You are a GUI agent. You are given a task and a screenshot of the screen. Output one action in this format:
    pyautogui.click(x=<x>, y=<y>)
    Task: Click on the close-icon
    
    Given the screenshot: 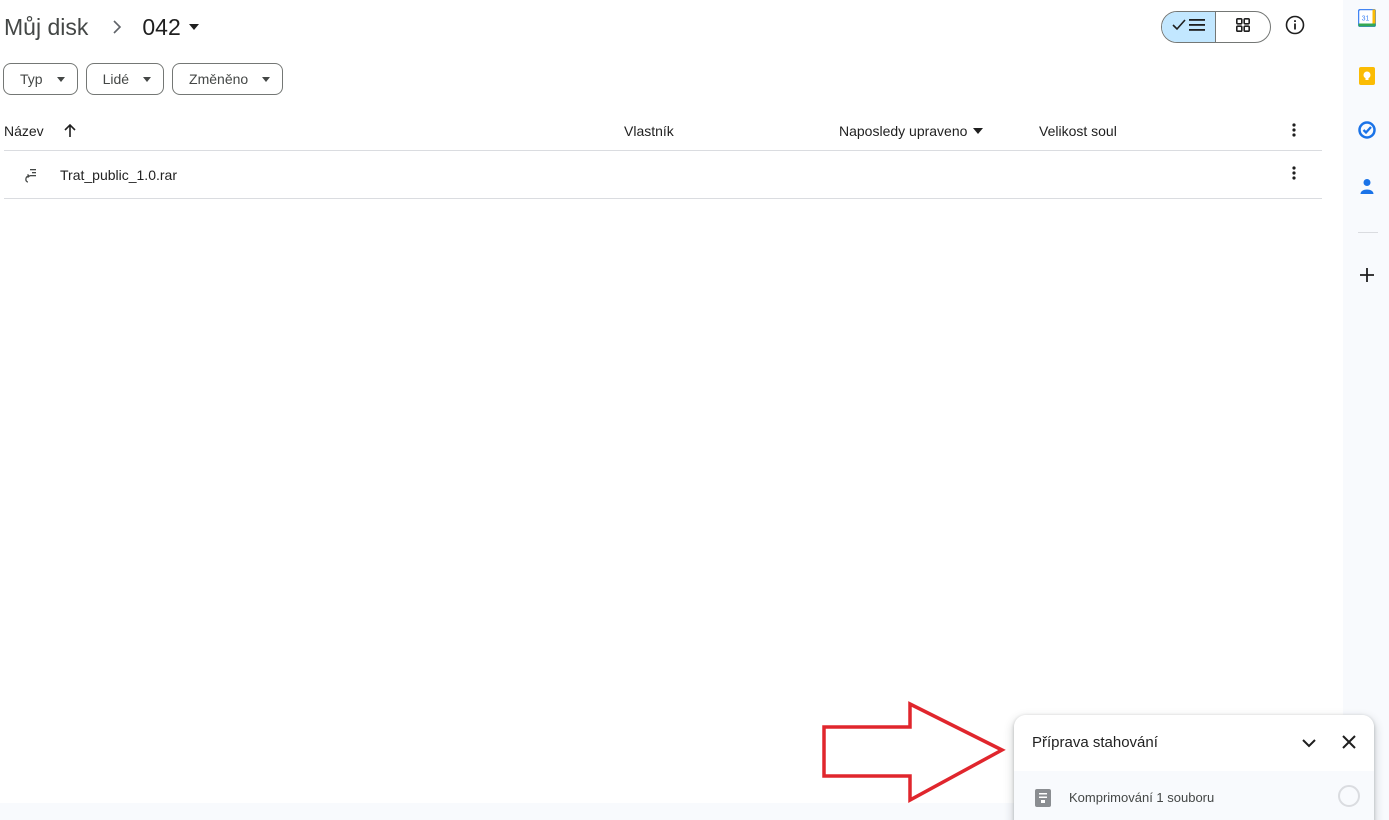 What is the action you would take?
    pyautogui.click(x=1349, y=744)
    